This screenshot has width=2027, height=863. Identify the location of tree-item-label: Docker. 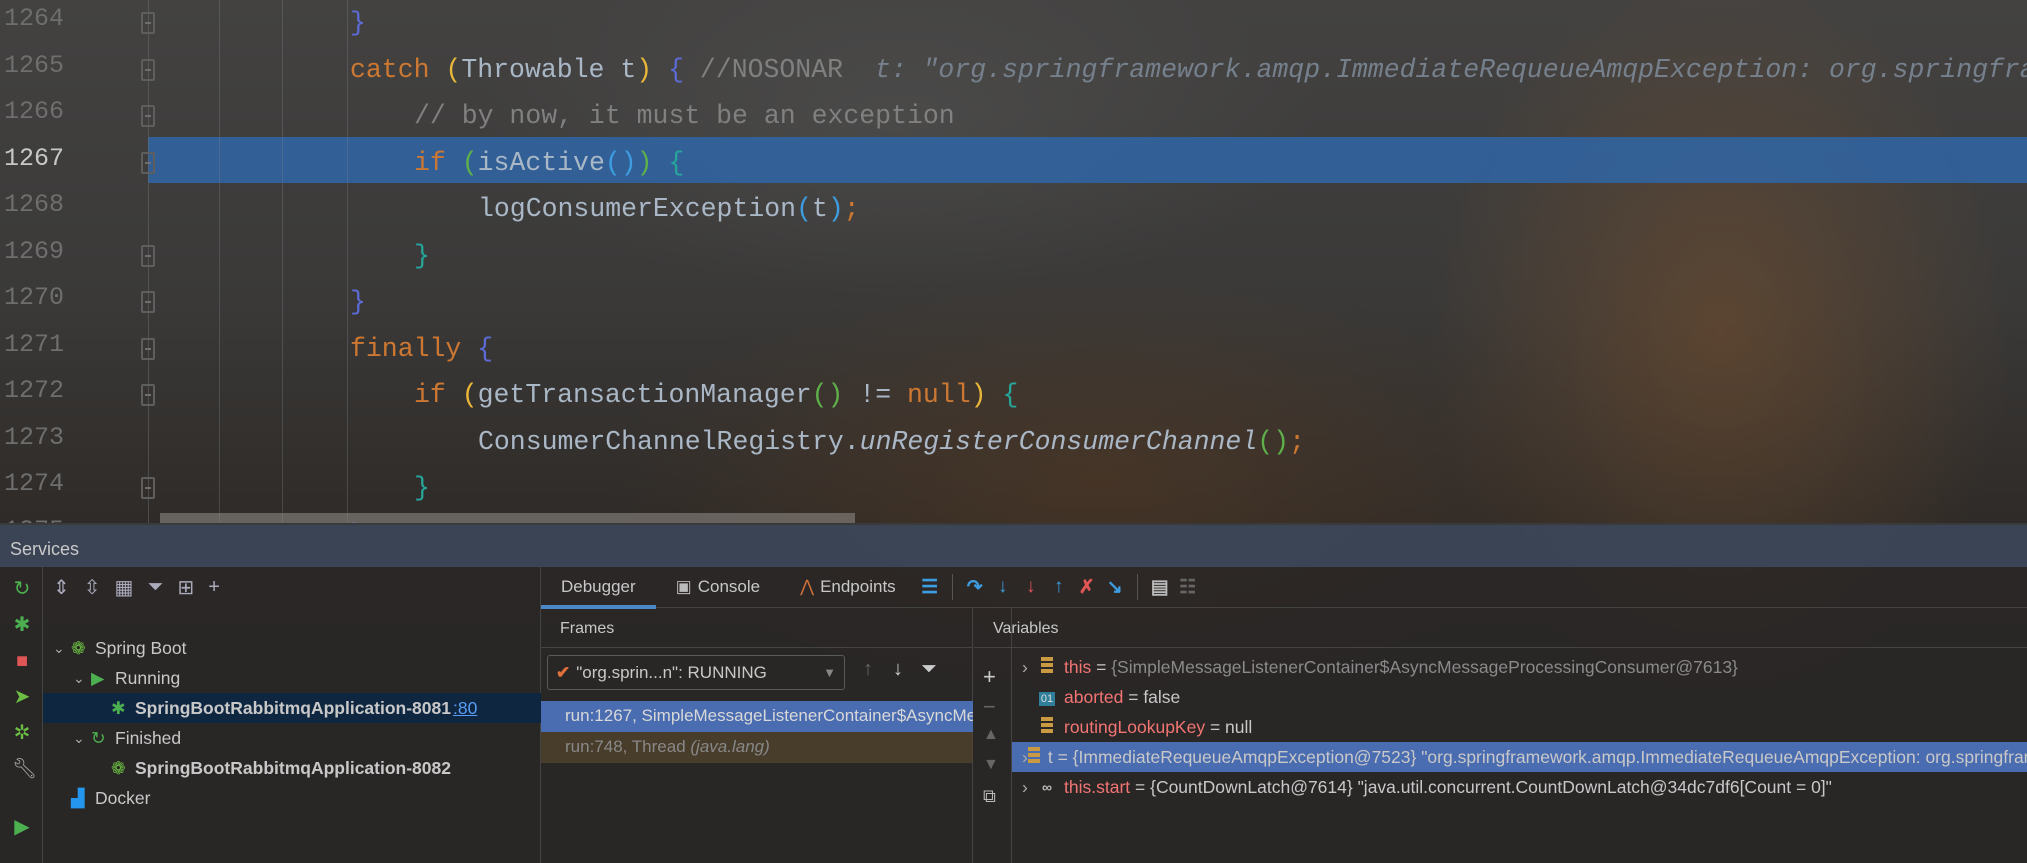
(123, 797).